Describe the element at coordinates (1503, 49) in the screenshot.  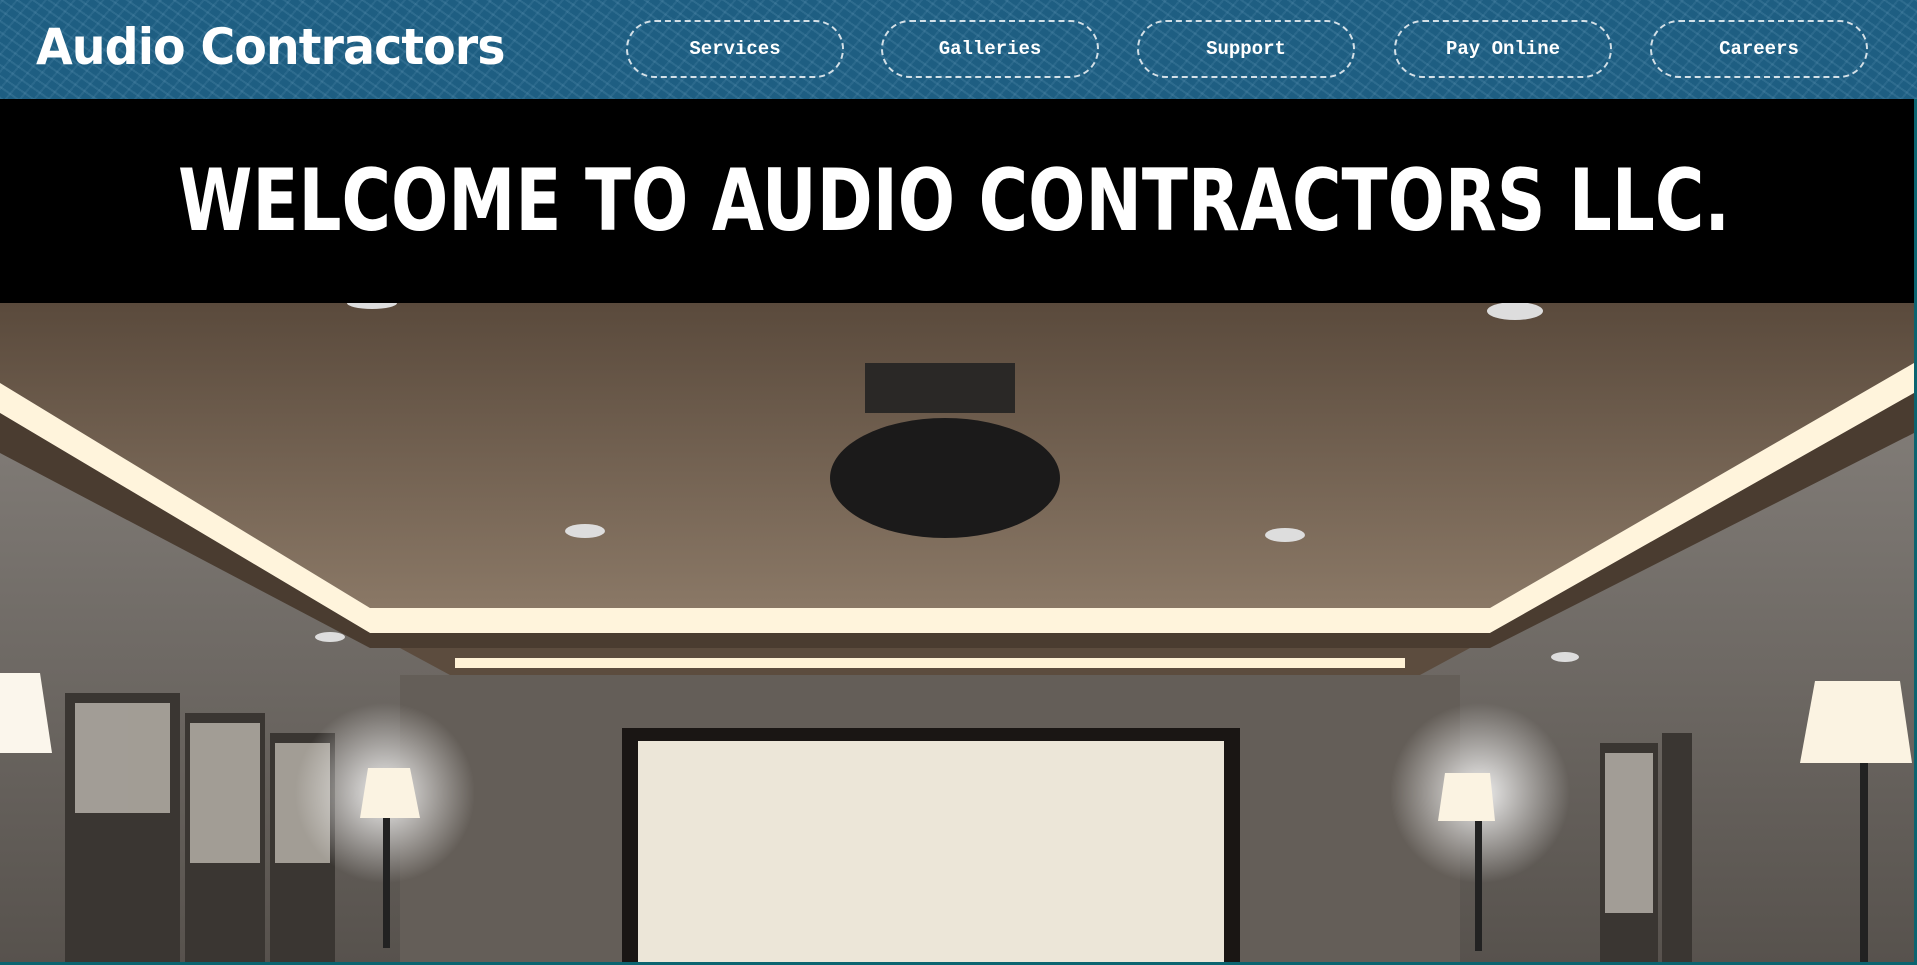
I see `nav-pay-online: Pay Online` at that location.